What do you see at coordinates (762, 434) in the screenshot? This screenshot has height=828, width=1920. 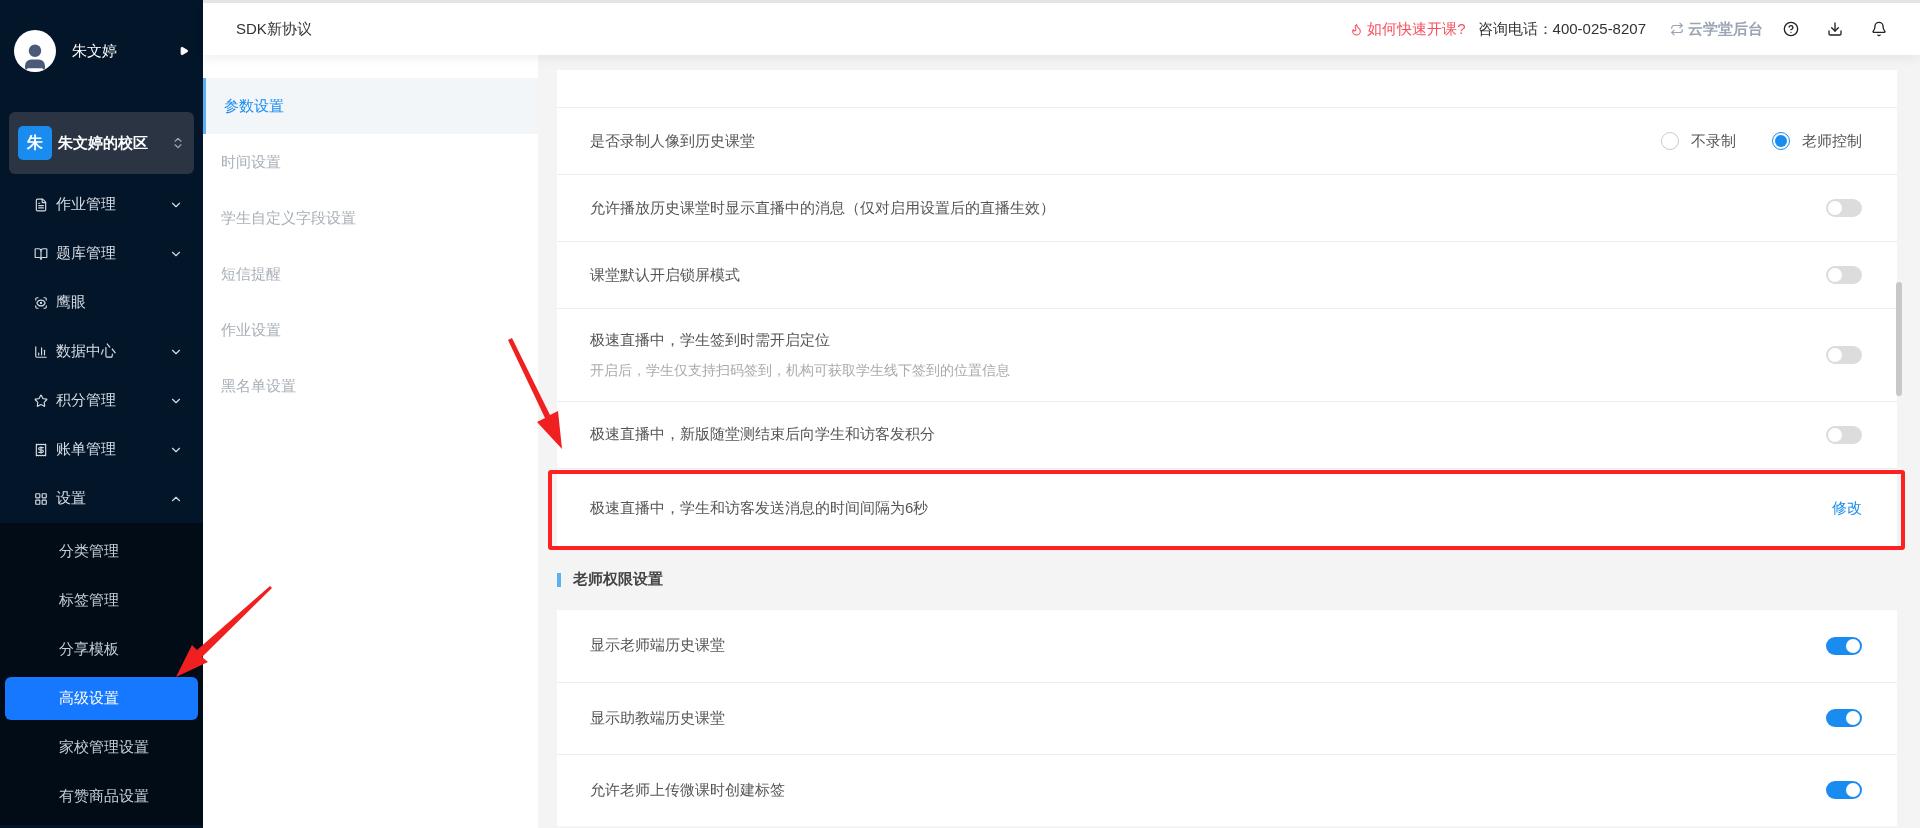 I see `setting-label: 极速直播中，新版随堂测结束后向学生和访客发积分` at bounding box center [762, 434].